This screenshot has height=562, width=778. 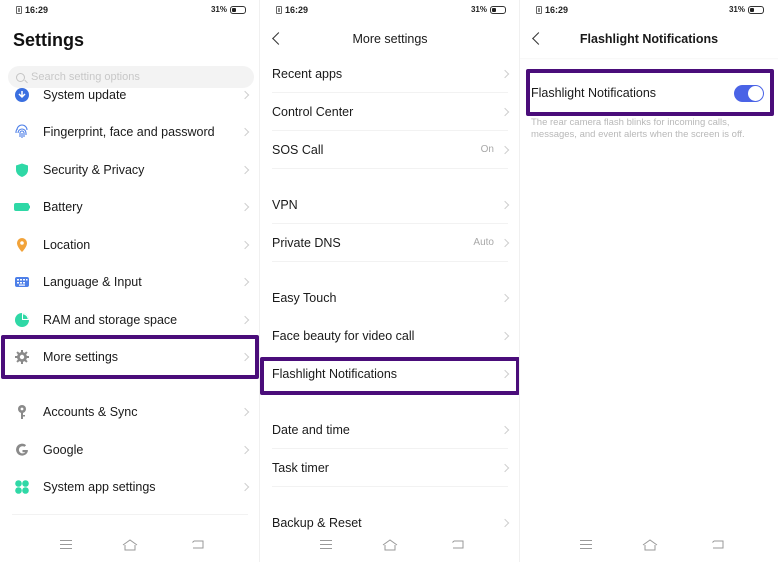 What do you see at coordinates (317, 522) in the screenshot?
I see `item-label: Backup & Reset` at bounding box center [317, 522].